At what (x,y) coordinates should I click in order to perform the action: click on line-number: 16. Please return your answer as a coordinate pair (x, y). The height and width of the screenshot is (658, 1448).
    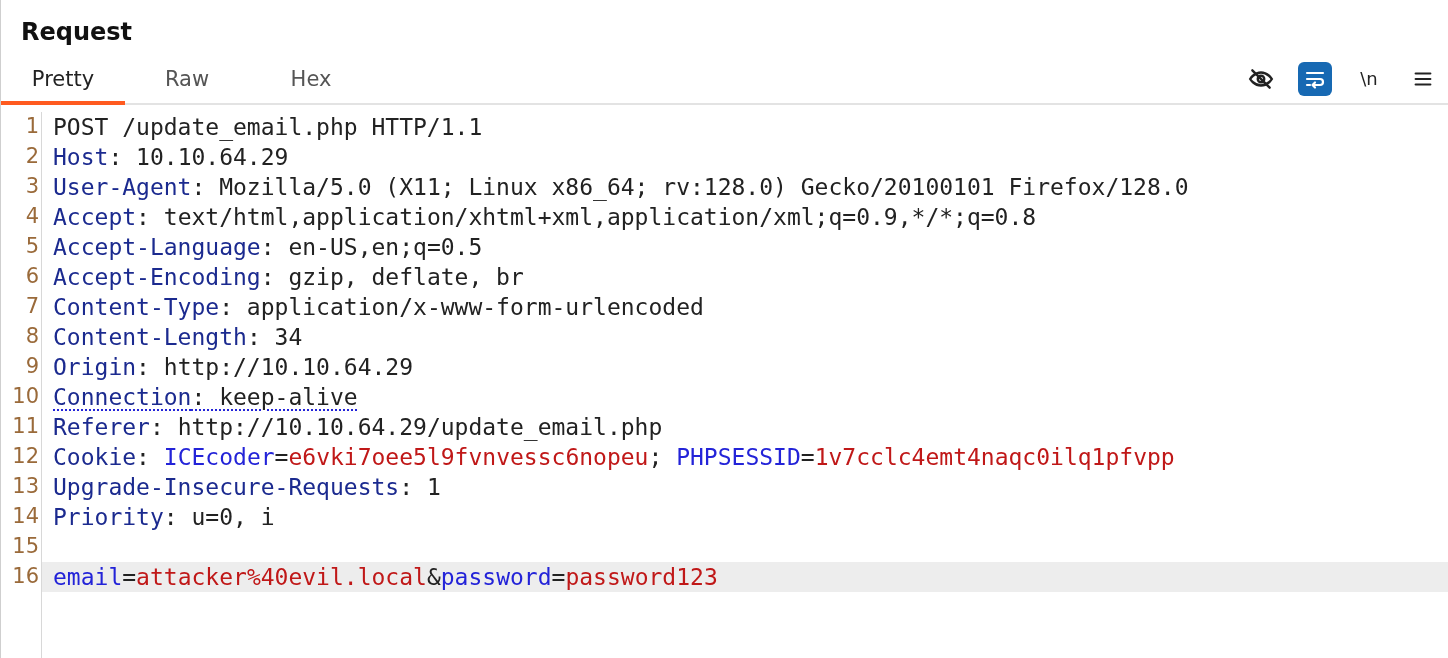
    Looking at the image, I should click on (25, 577).